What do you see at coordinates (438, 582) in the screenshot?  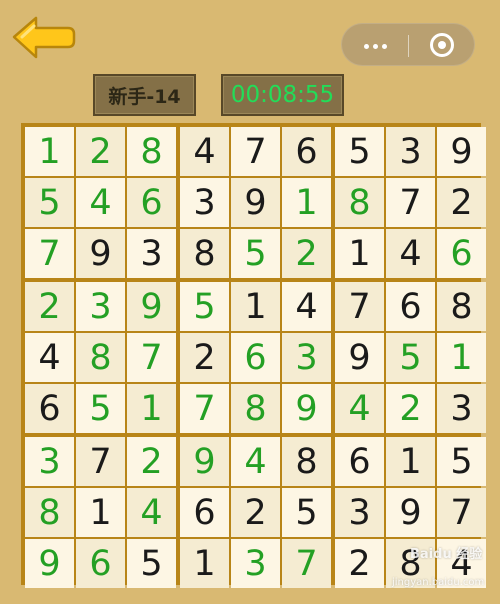 I see `watermark-url: jingyan.baidu.com` at bounding box center [438, 582].